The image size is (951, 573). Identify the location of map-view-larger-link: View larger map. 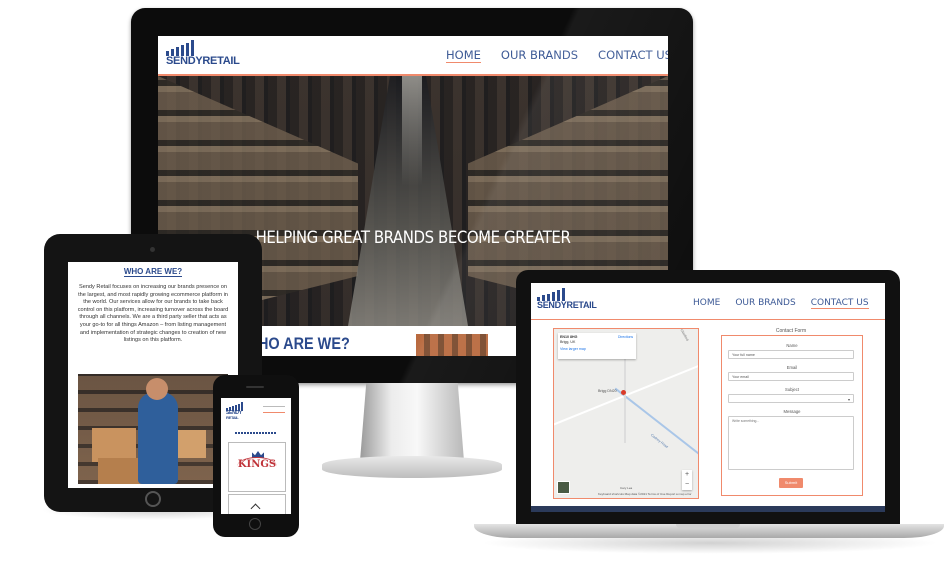
(597, 349).